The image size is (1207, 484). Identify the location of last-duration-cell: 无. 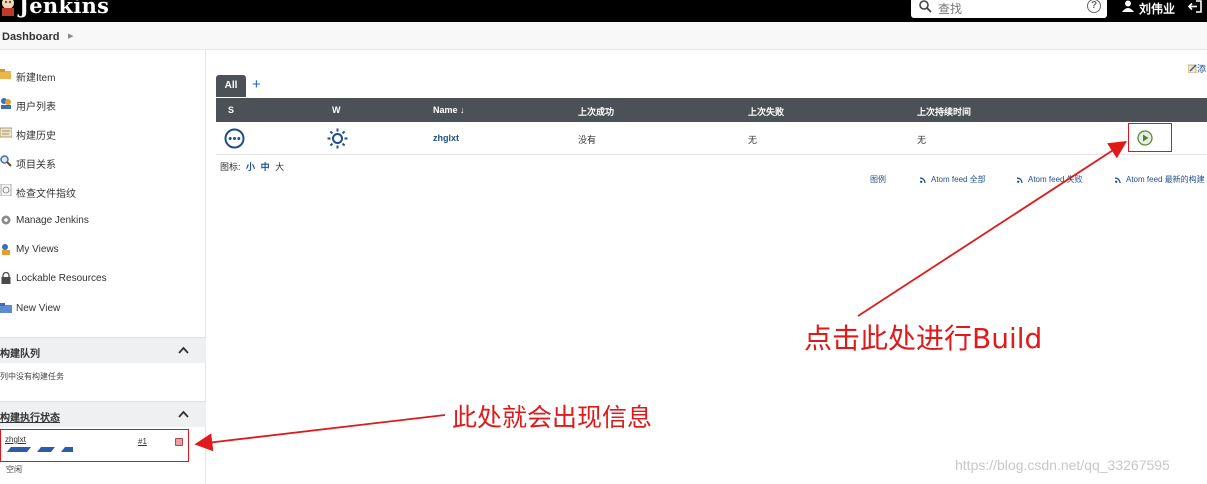
(922, 140).